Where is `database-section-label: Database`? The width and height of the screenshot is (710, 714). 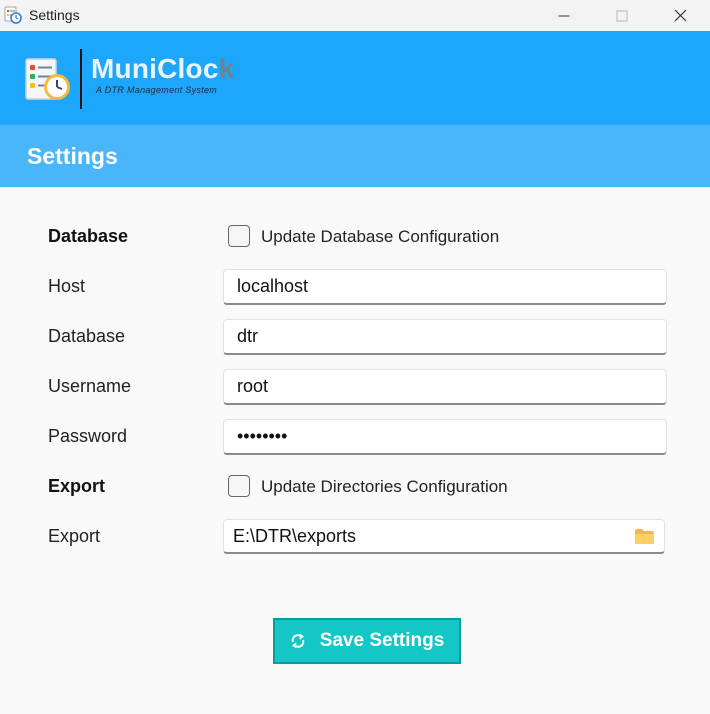
database-section-label: Database is located at coordinates (88, 236).